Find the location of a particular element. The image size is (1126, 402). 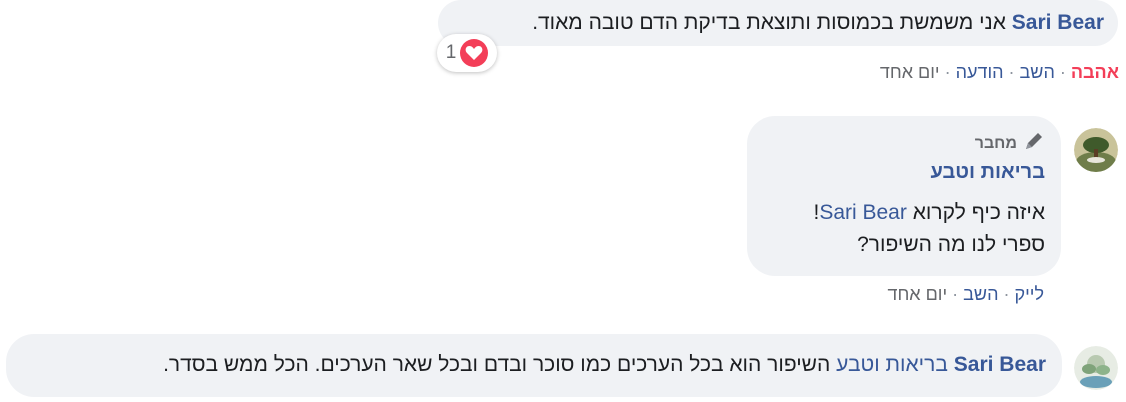

comment-actions-1: אהבה·השב·הודעה·יום אחד is located at coordinates (999, 72).